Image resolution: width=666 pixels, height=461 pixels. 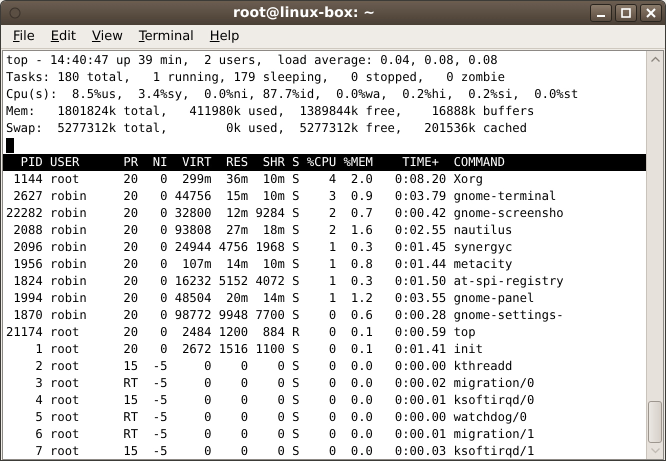 I want to click on process-row-text: 1994 robin 20 0 48504 20m 14m S 1 1.2 0:03.55 gnome-panel, so click(x=273, y=298).